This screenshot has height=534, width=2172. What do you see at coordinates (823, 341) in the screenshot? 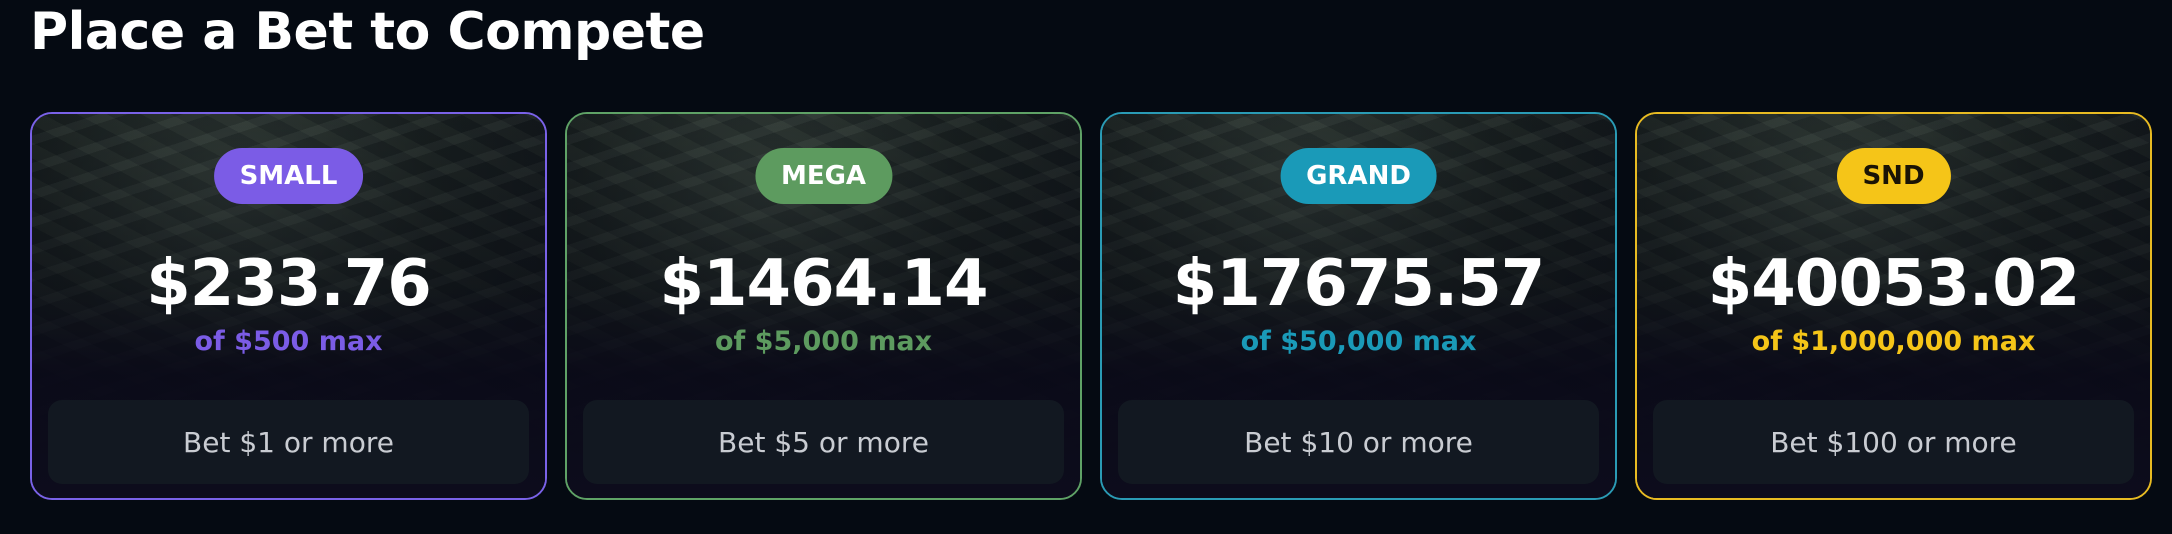
I see `pot-max: of $5,000 max` at bounding box center [823, 341].